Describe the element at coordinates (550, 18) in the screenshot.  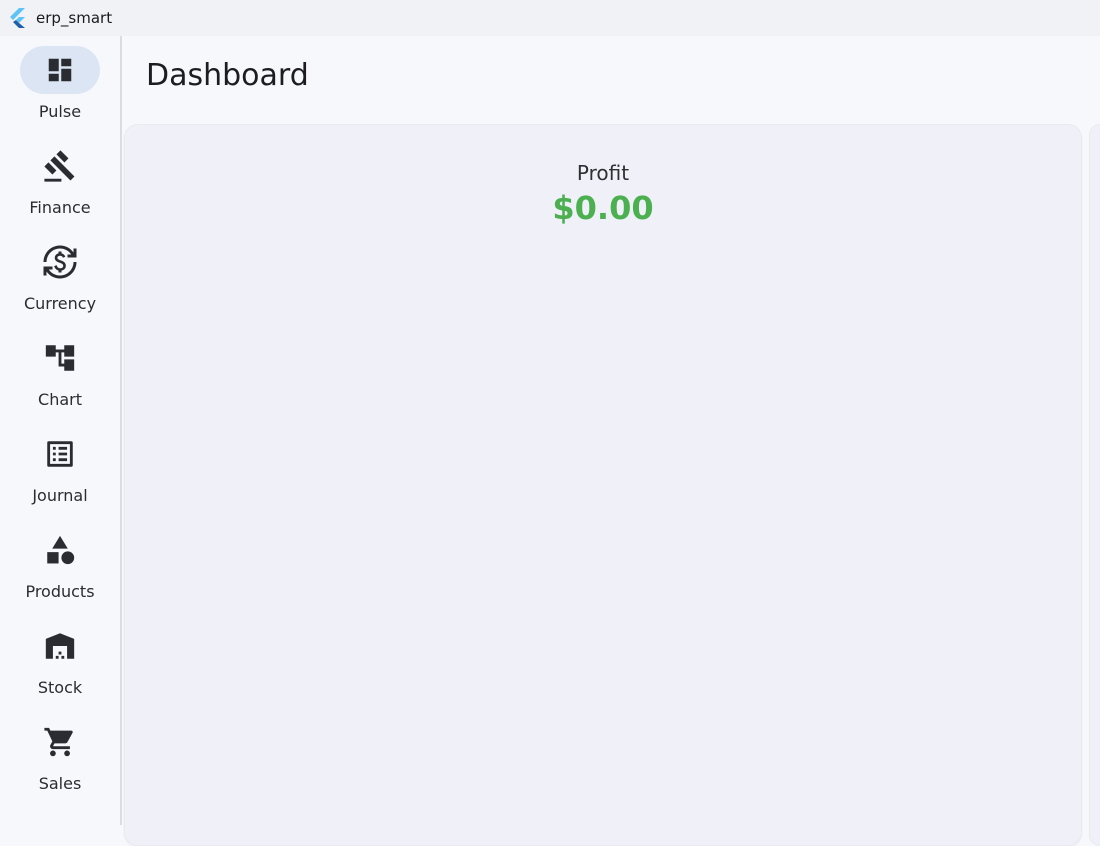
I see `window-titlebar: erp_smart` at that location.